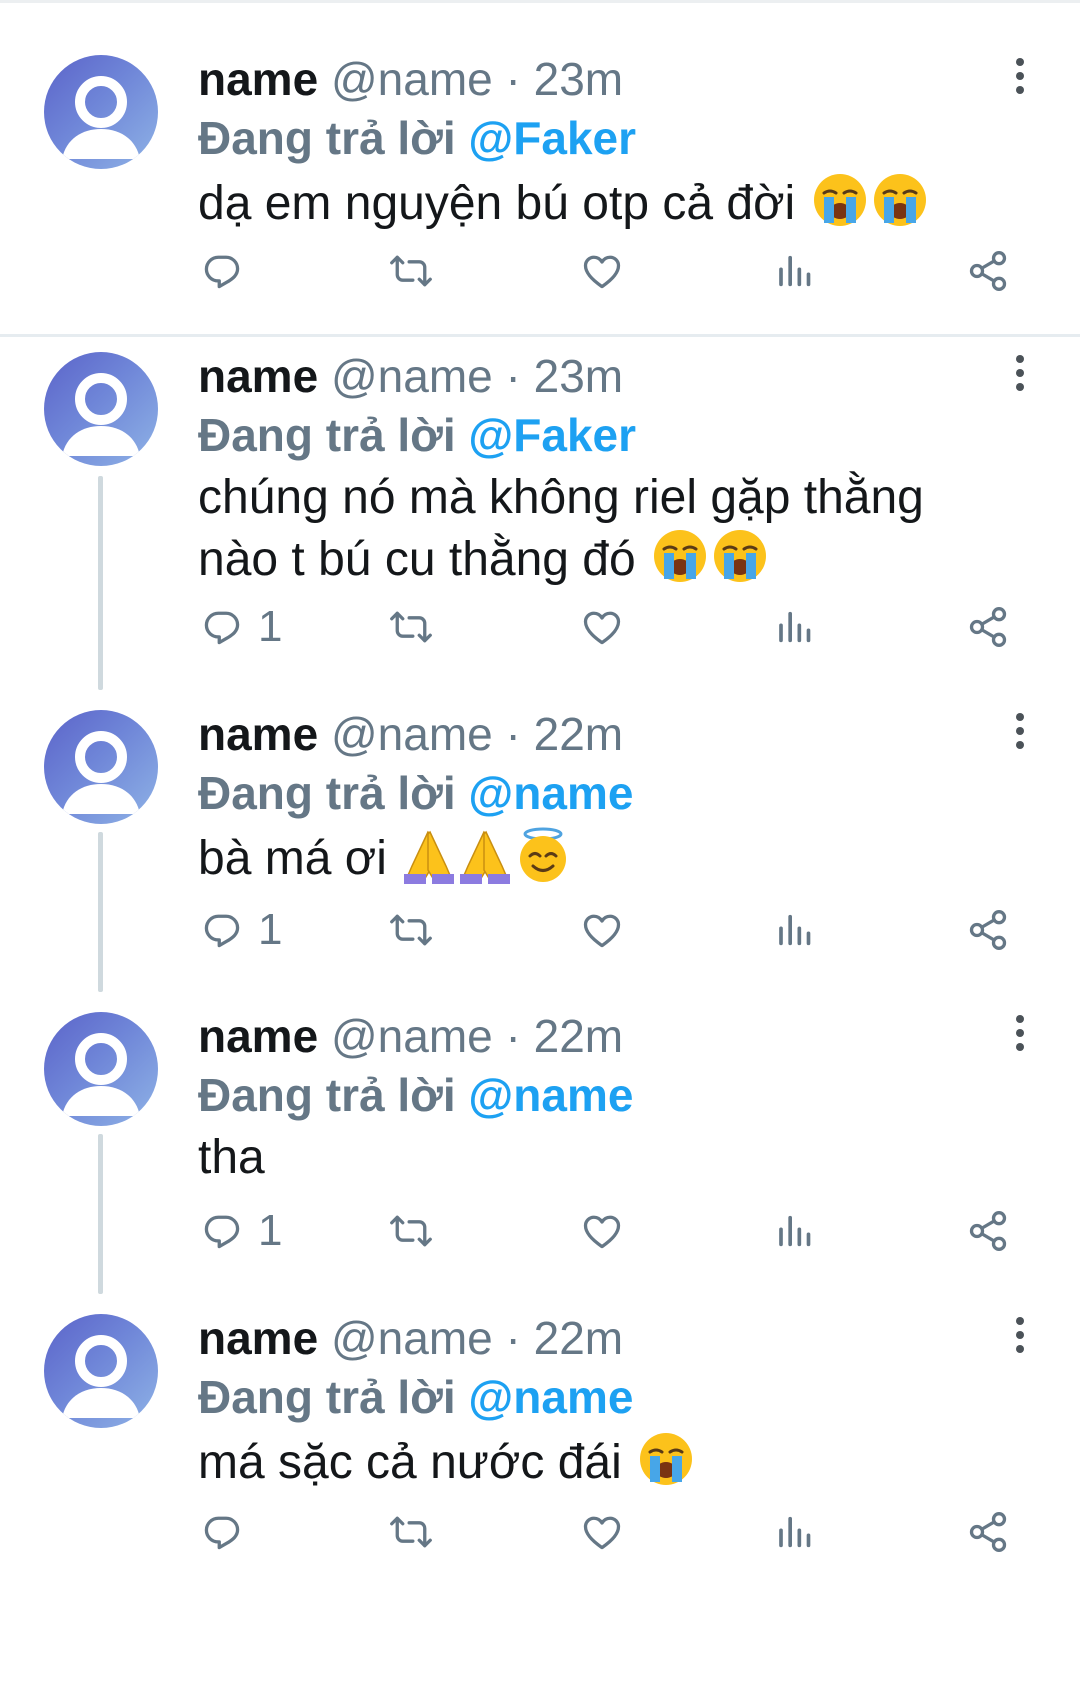  What do you see at coordinates (270, 1230) in the screenshot?
I see `reply-count: 1` at bounding box center [270, 1230].